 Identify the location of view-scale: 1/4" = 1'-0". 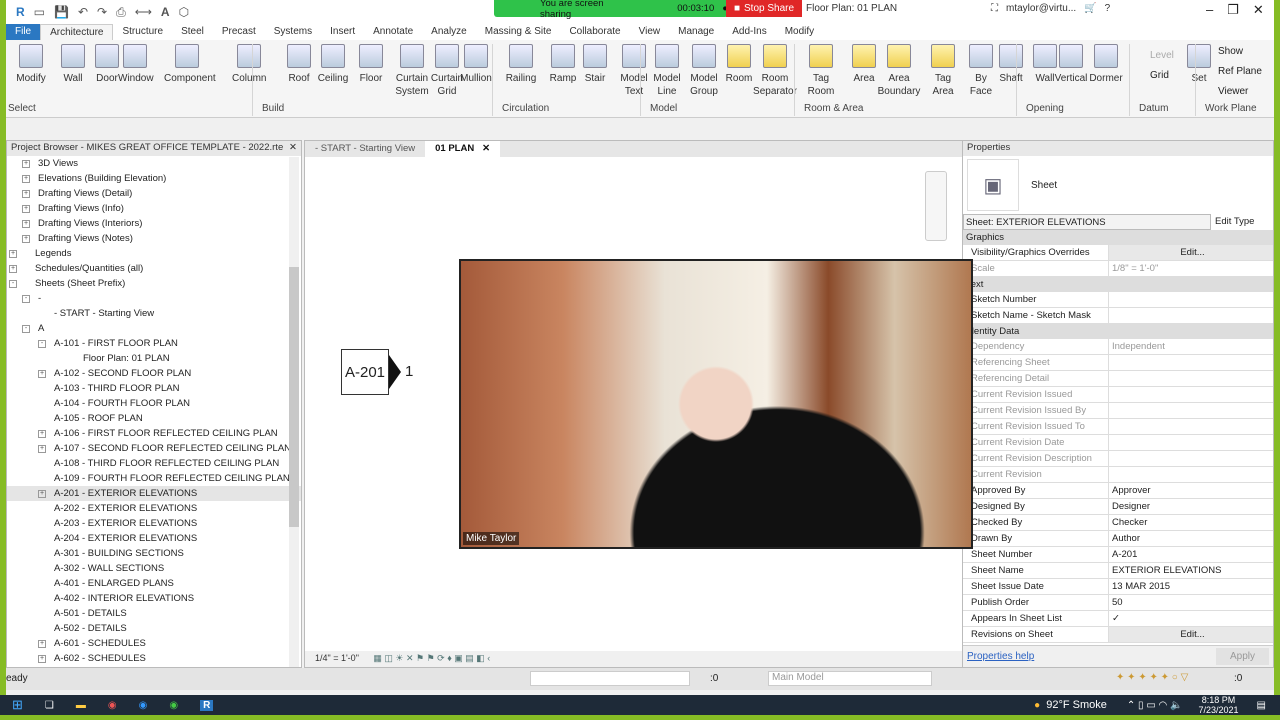
(337, 658).